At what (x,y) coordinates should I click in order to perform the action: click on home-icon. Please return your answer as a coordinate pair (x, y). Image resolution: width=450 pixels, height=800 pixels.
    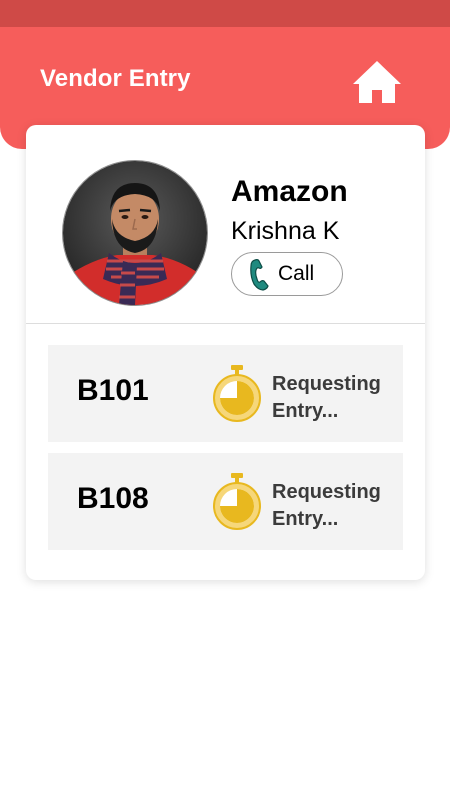
    Looking at the image, I should click on (377, 82).